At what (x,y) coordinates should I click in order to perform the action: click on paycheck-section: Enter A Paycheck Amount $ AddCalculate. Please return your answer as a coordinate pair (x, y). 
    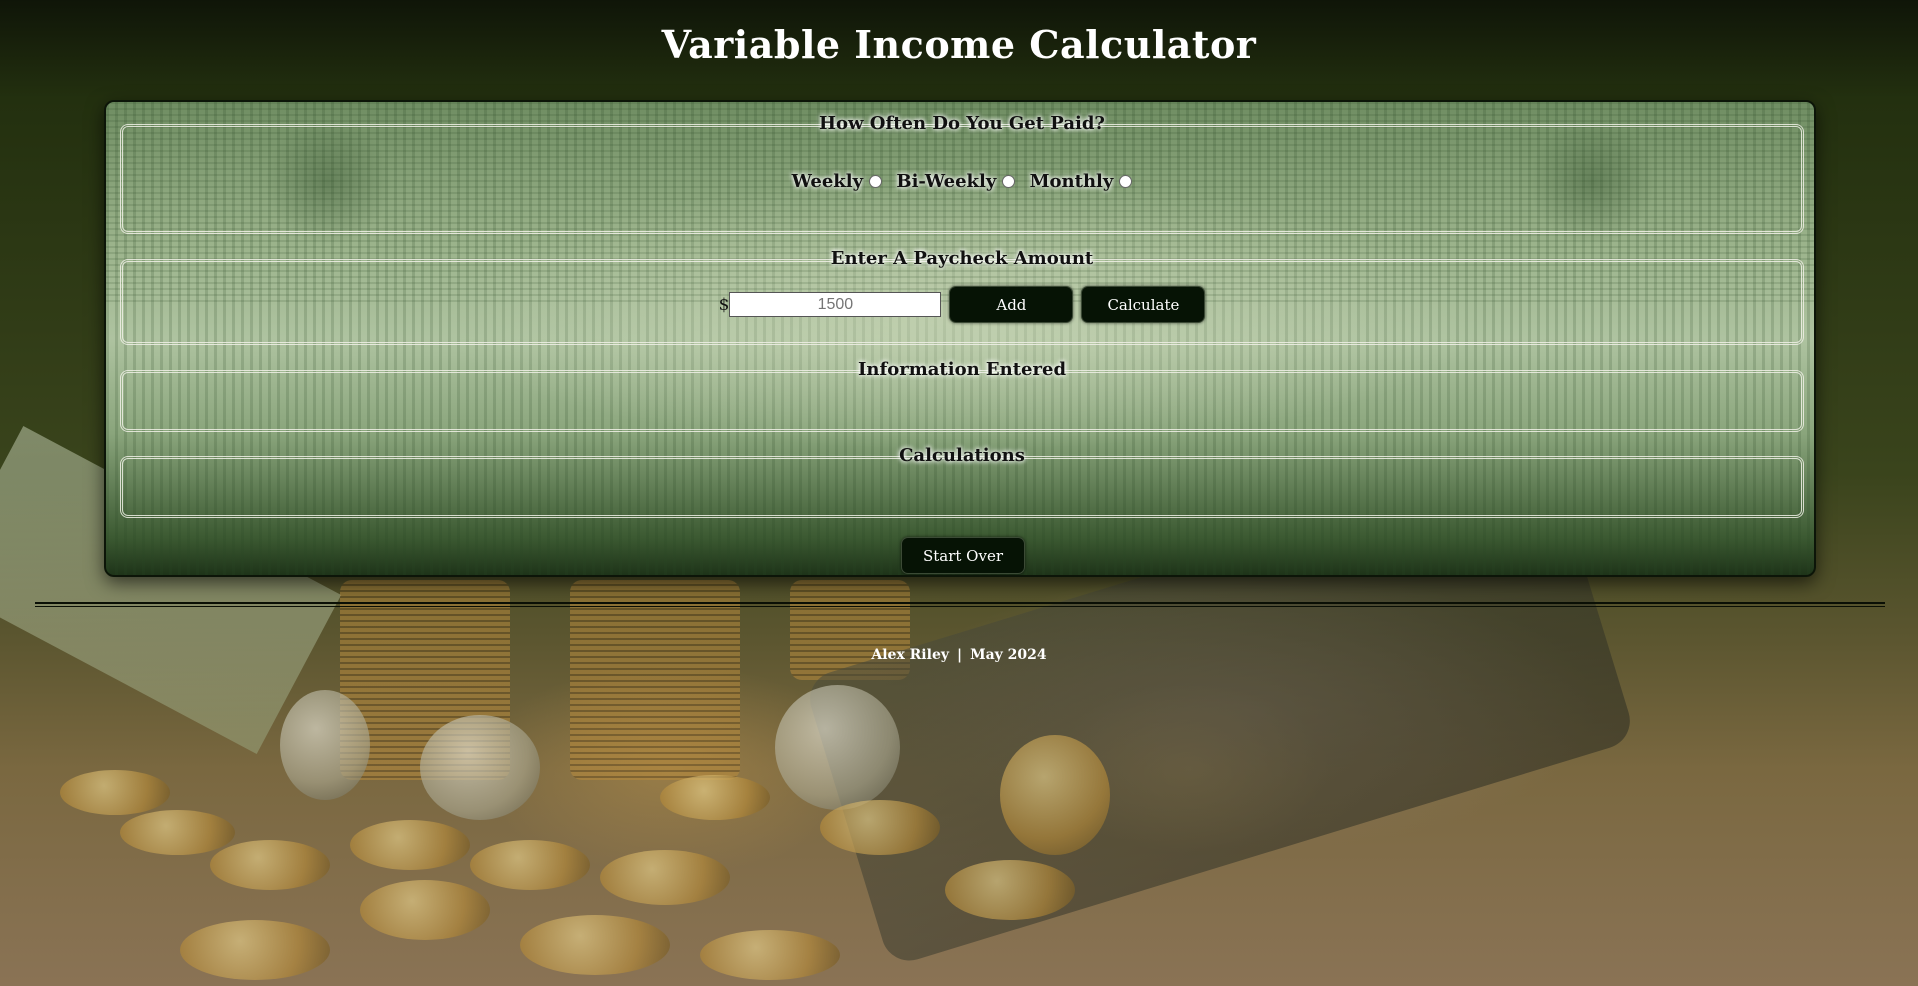
    Looking at the image, I should click on (962, 296).